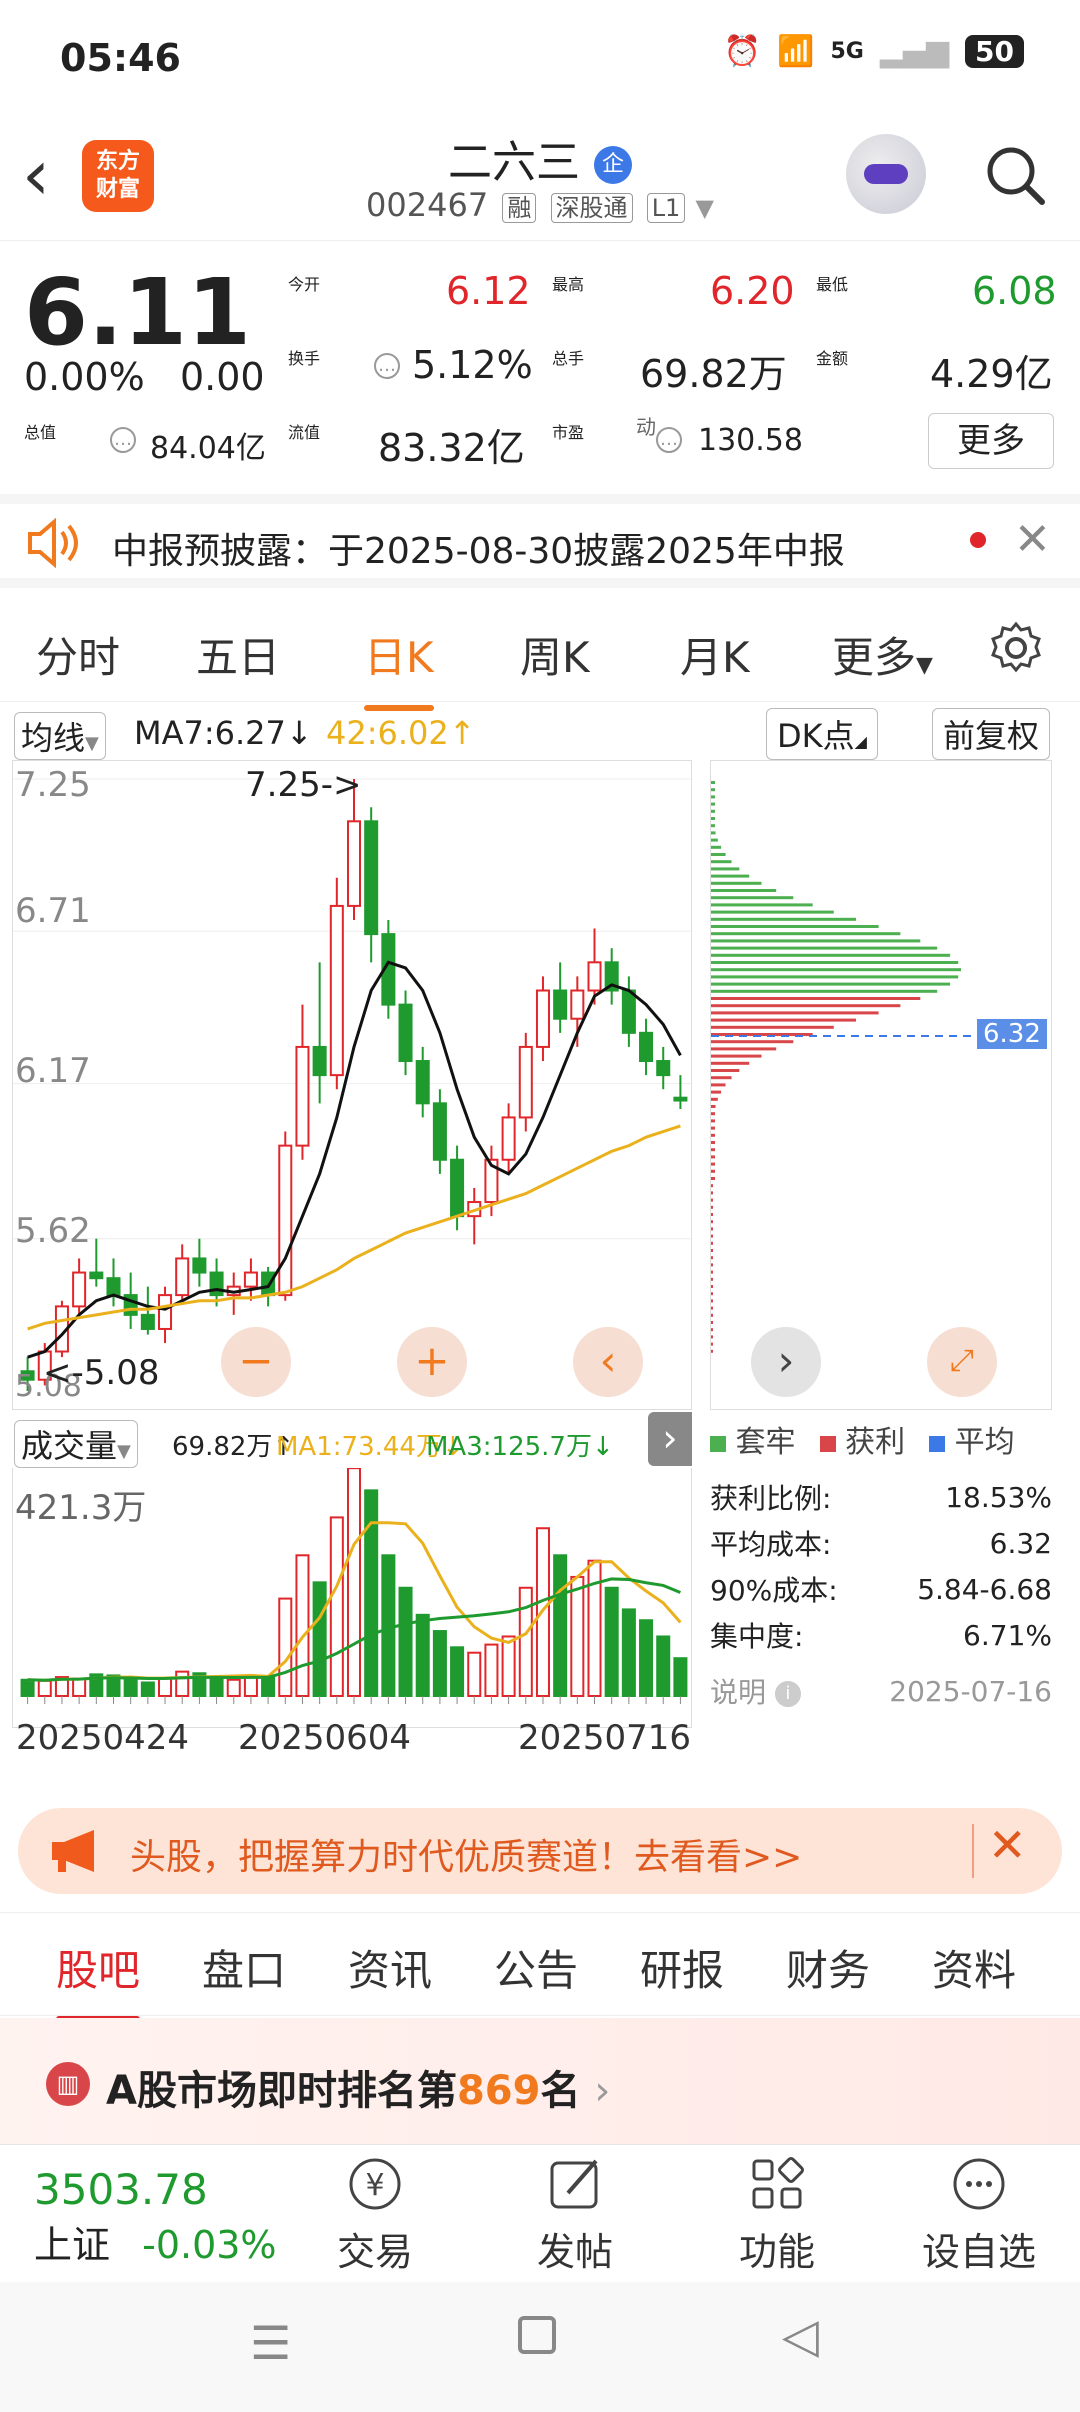  What do you see at coordinates (270, 2343) in the screenshot?
I see `menu-icon: ☰` at bounding box center [270, 2343].